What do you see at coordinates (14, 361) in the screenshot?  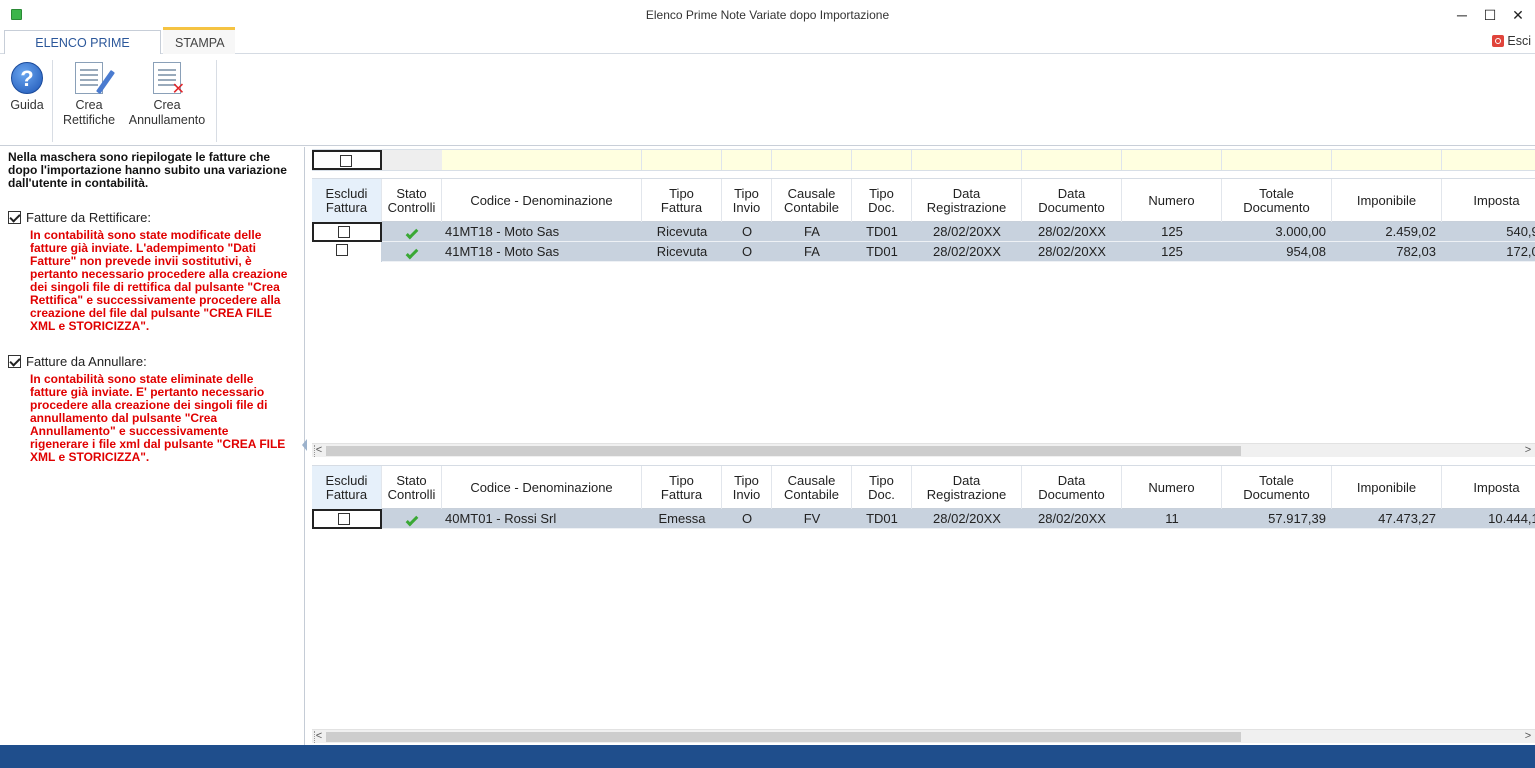 I see `fatture-annullare-checkbox` at bounding box center [14, 361].